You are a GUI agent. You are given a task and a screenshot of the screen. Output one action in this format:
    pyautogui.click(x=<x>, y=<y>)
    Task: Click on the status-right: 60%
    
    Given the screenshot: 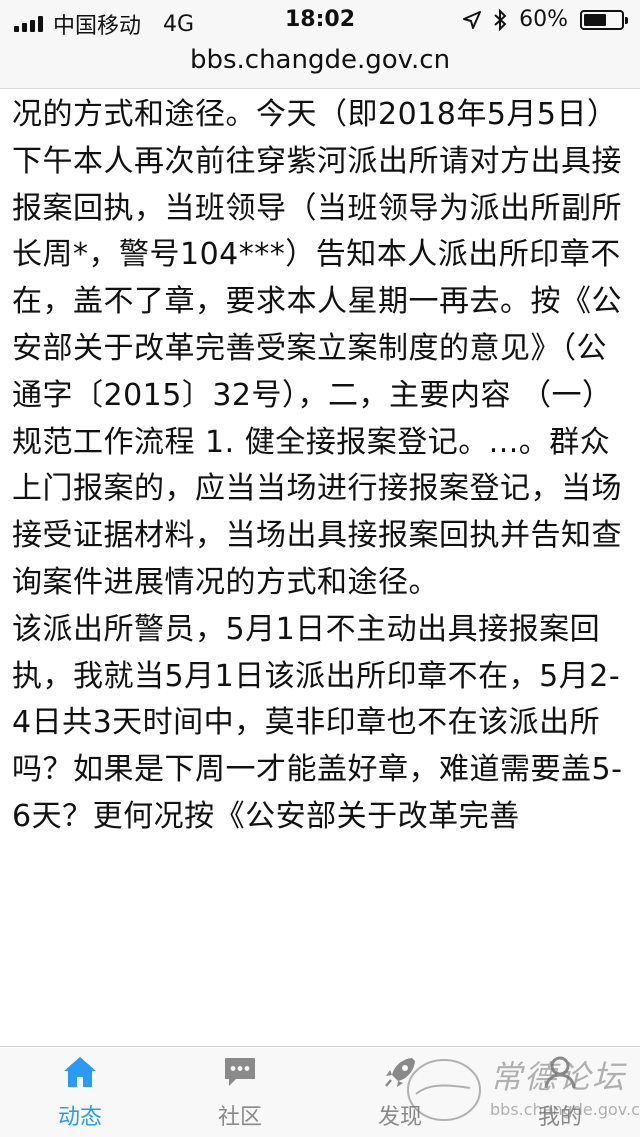 What is the action you would take?
    pyautogui.click(x=545, y=19)
    